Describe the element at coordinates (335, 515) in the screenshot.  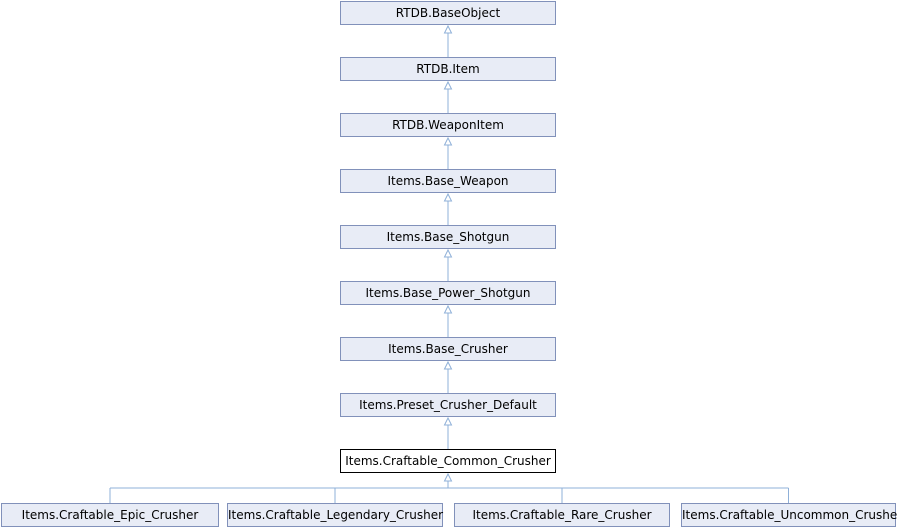
I see `node-items-craftable-legendary-crusher: Items.Craftable_Legendary_Crusher` at that location.